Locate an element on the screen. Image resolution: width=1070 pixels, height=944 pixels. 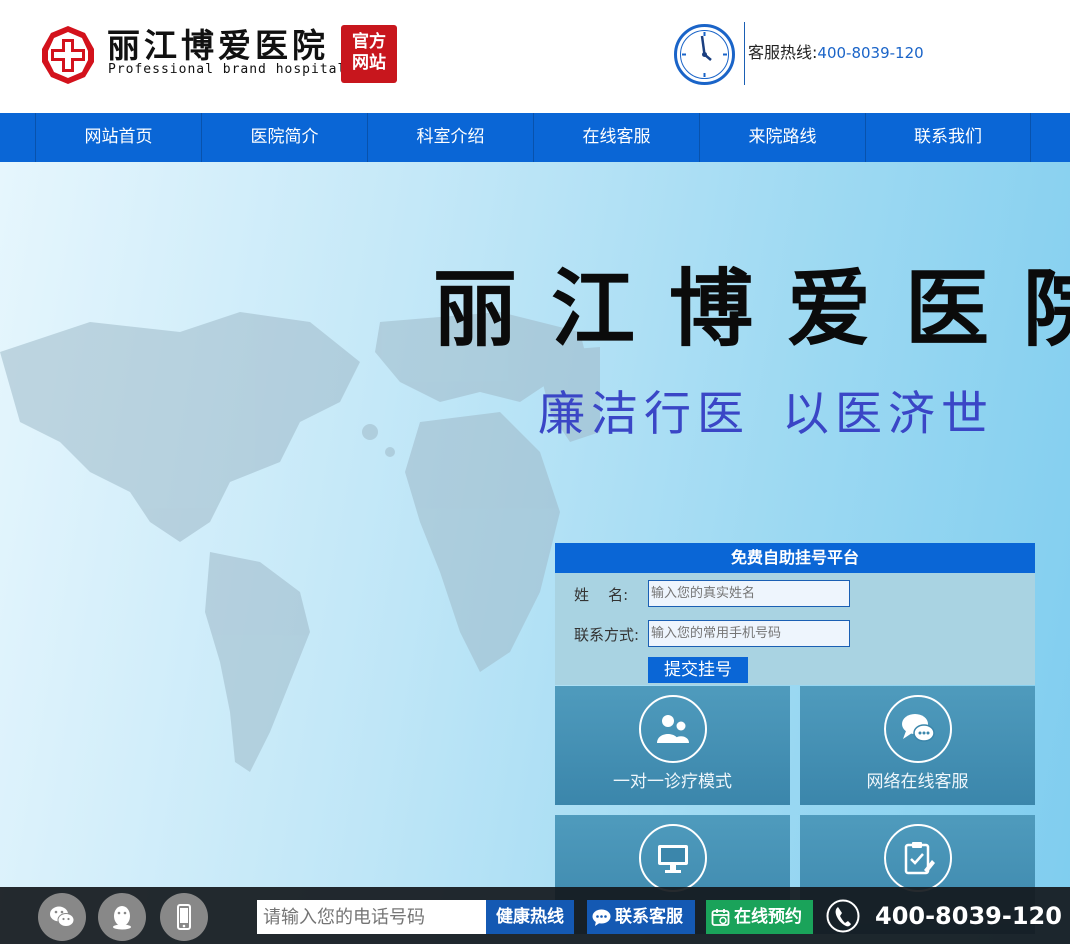
nav-item-home: 网站首页 is located at coordinates (118, 137).